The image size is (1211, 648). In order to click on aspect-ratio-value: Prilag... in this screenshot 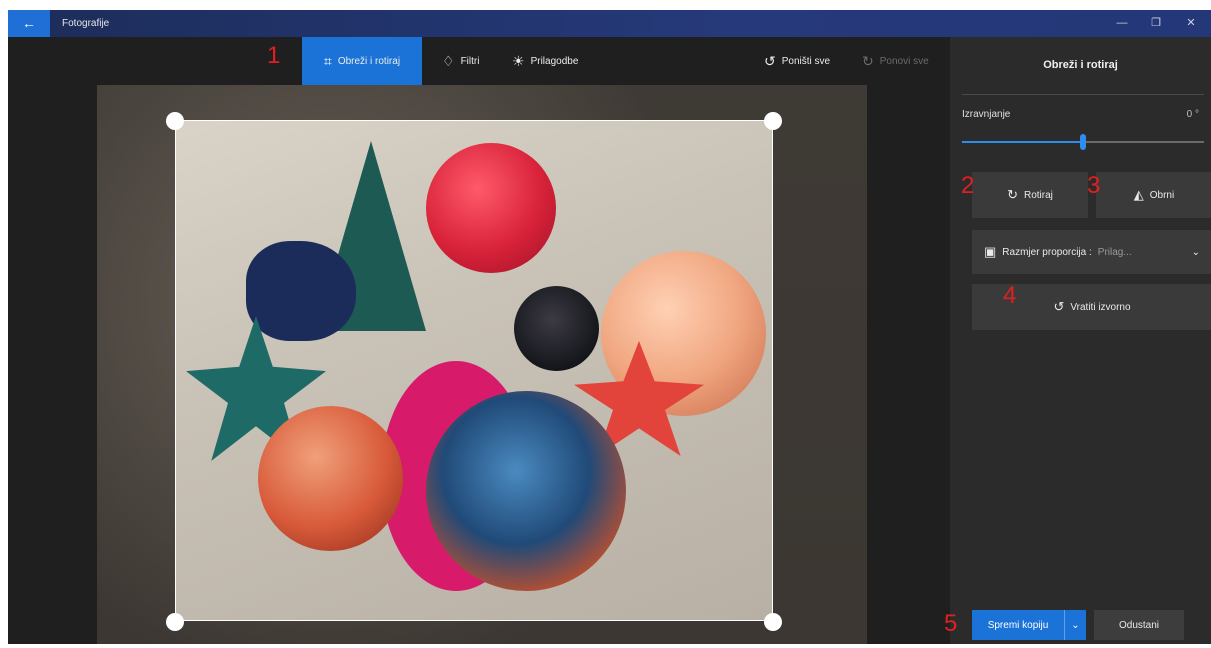, I will do `click(1114, 252)`.